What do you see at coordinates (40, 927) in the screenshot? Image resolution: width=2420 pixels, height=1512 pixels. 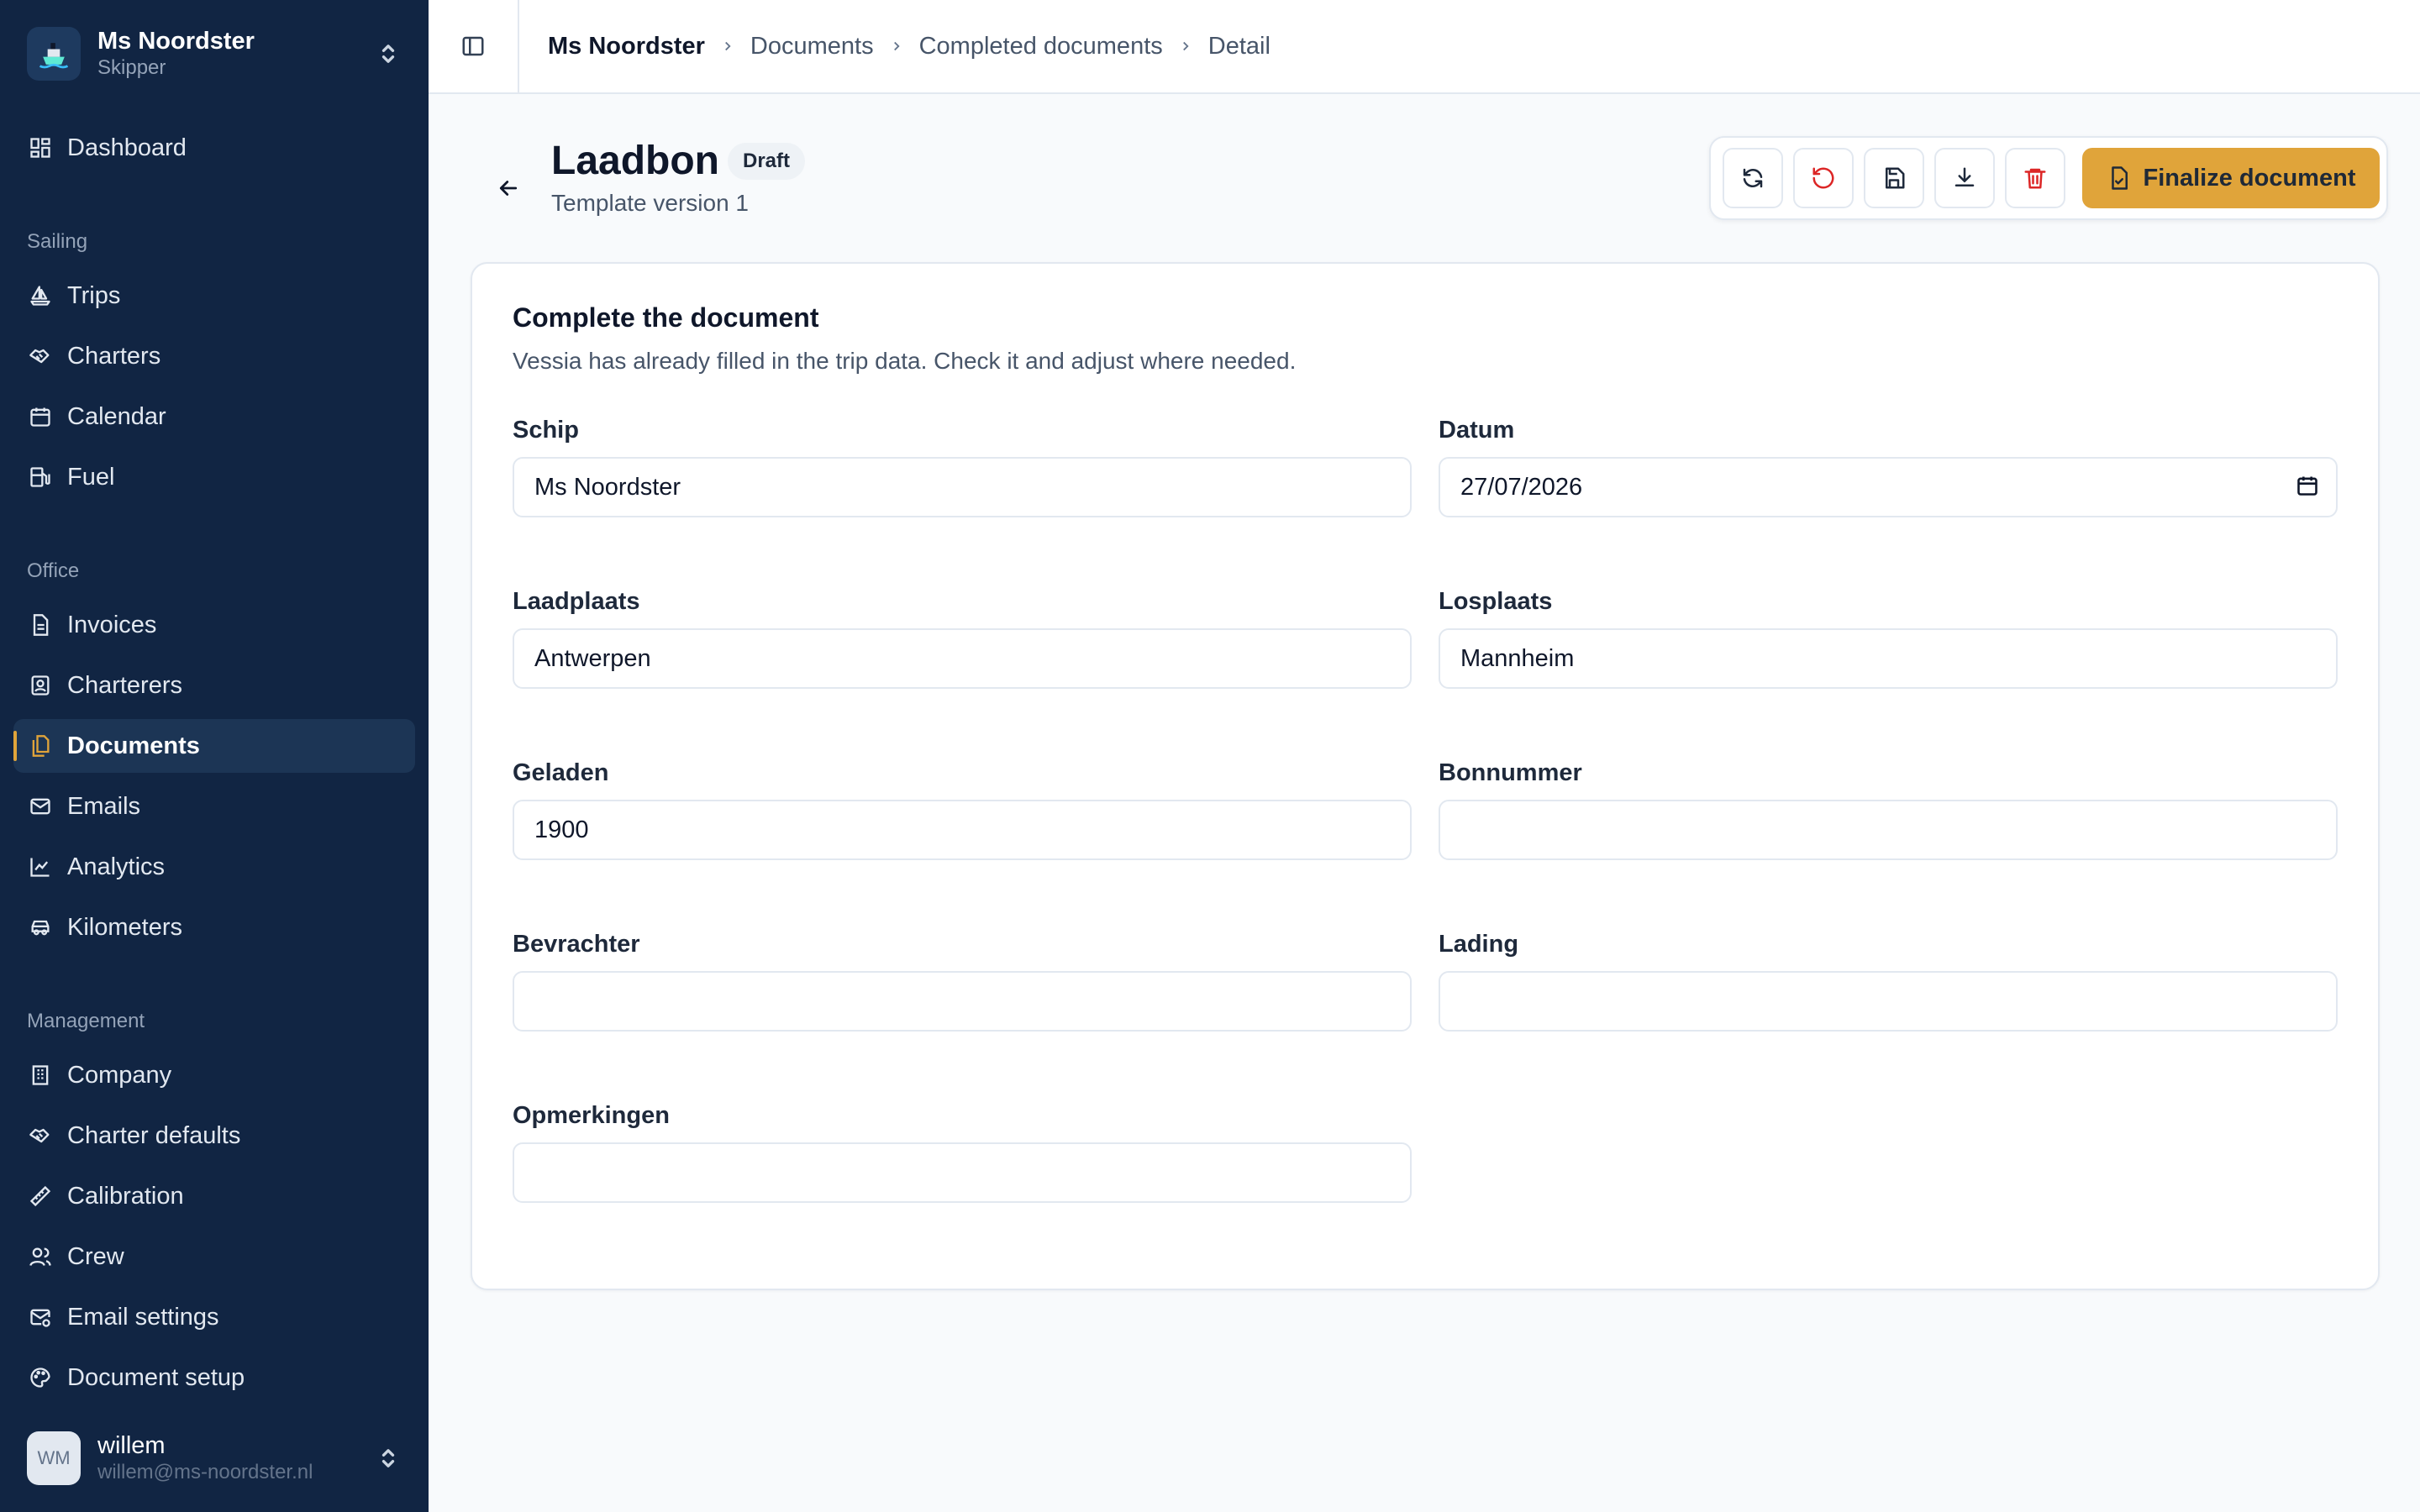 I see `car-icon` at bounding box center [40, 927].